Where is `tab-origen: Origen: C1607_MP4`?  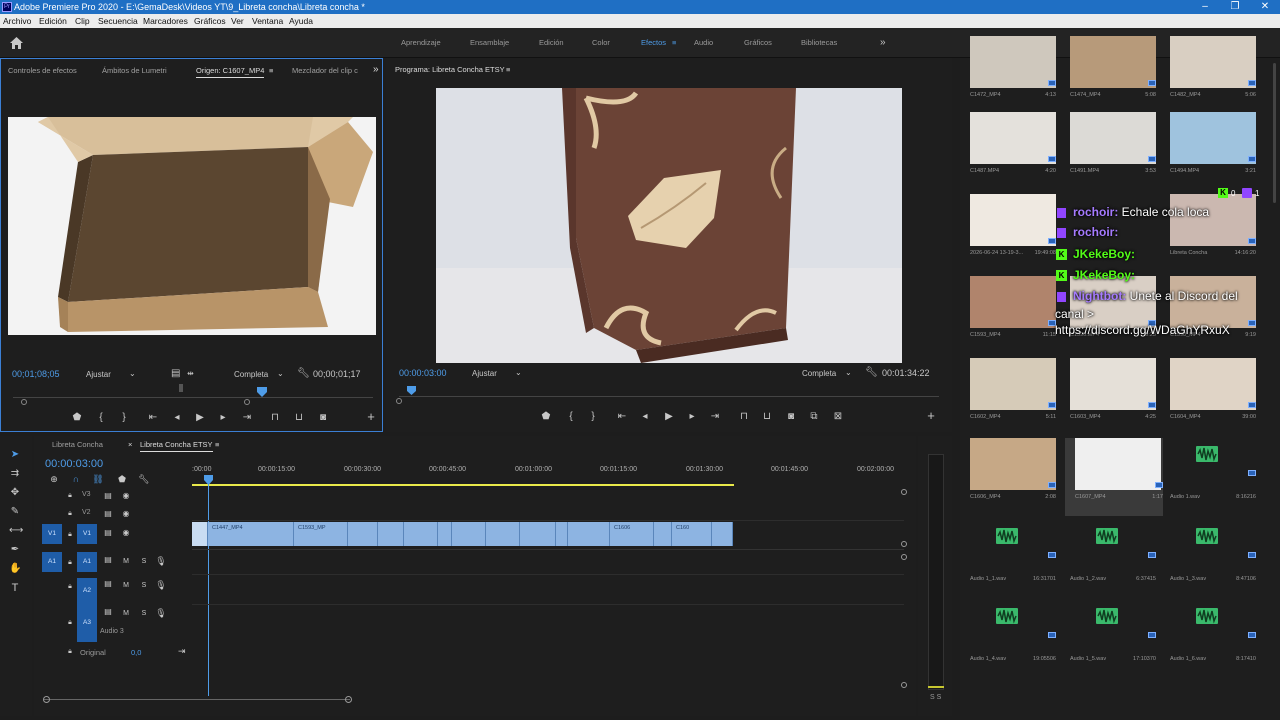
tab-origen: Origen: C1607_MP4 is located at coordinates (230, 71).